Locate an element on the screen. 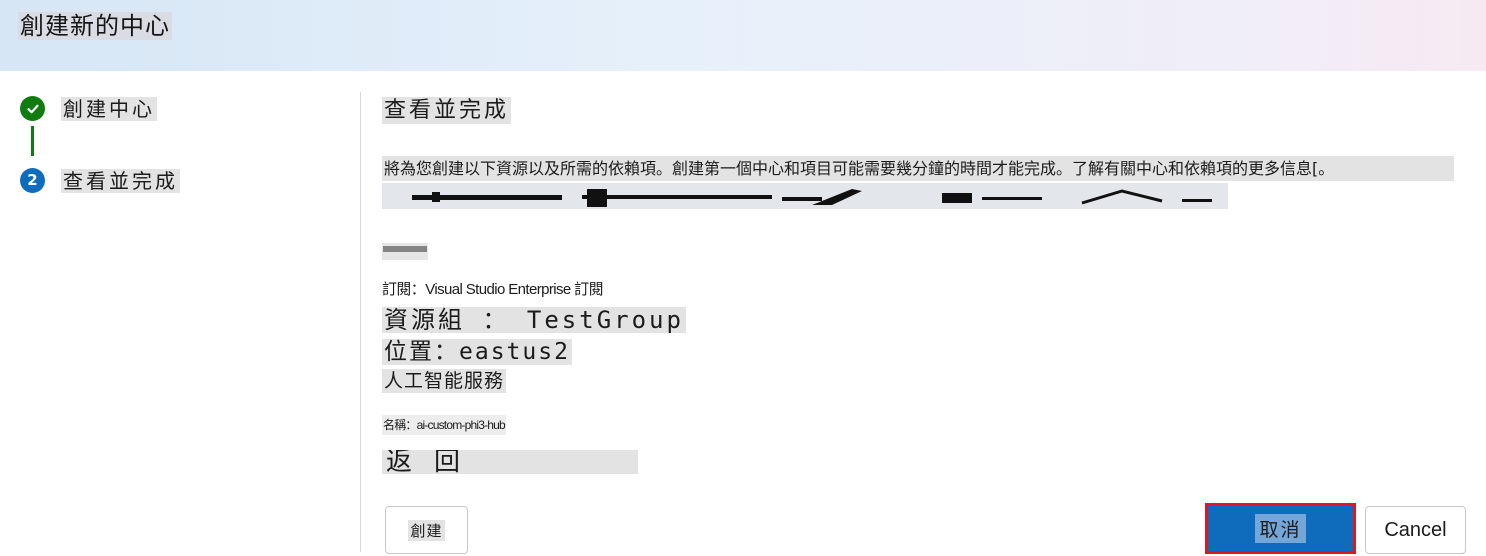 The width and height of the screenshot is (1486, 556). section-title: 查看並完成 is located at coordinates (447, 110).